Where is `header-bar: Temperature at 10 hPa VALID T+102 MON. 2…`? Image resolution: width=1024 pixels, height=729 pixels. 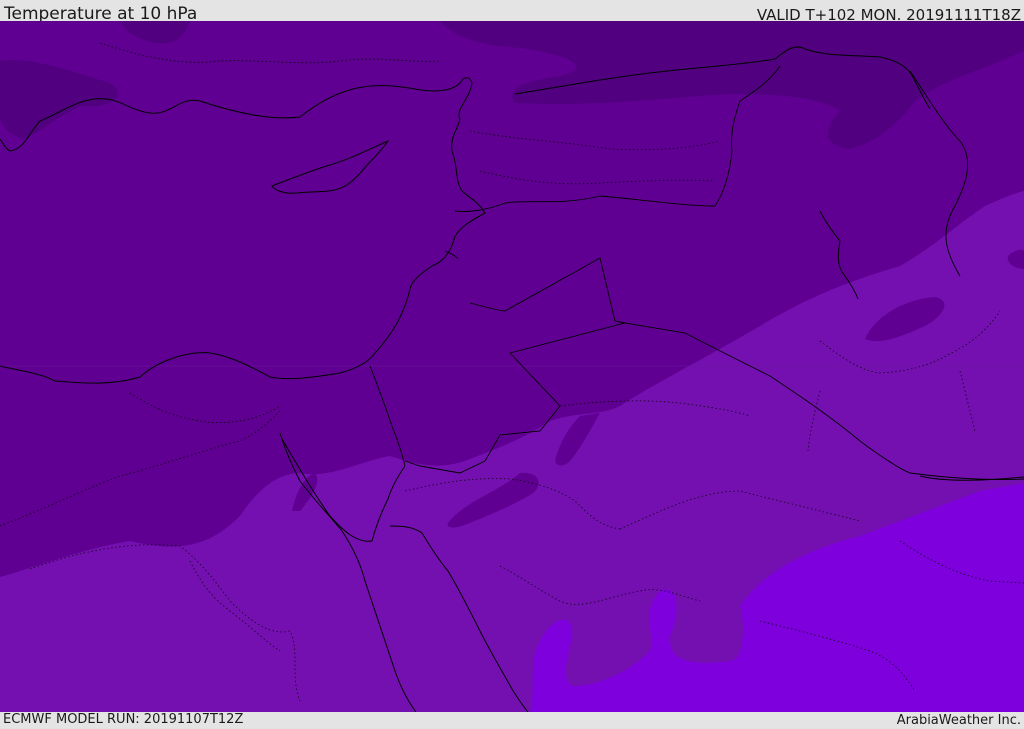 header-bar: Temperature at 10 hPa VALID T+102 MON. 2… is located at coordinates (512, 12).